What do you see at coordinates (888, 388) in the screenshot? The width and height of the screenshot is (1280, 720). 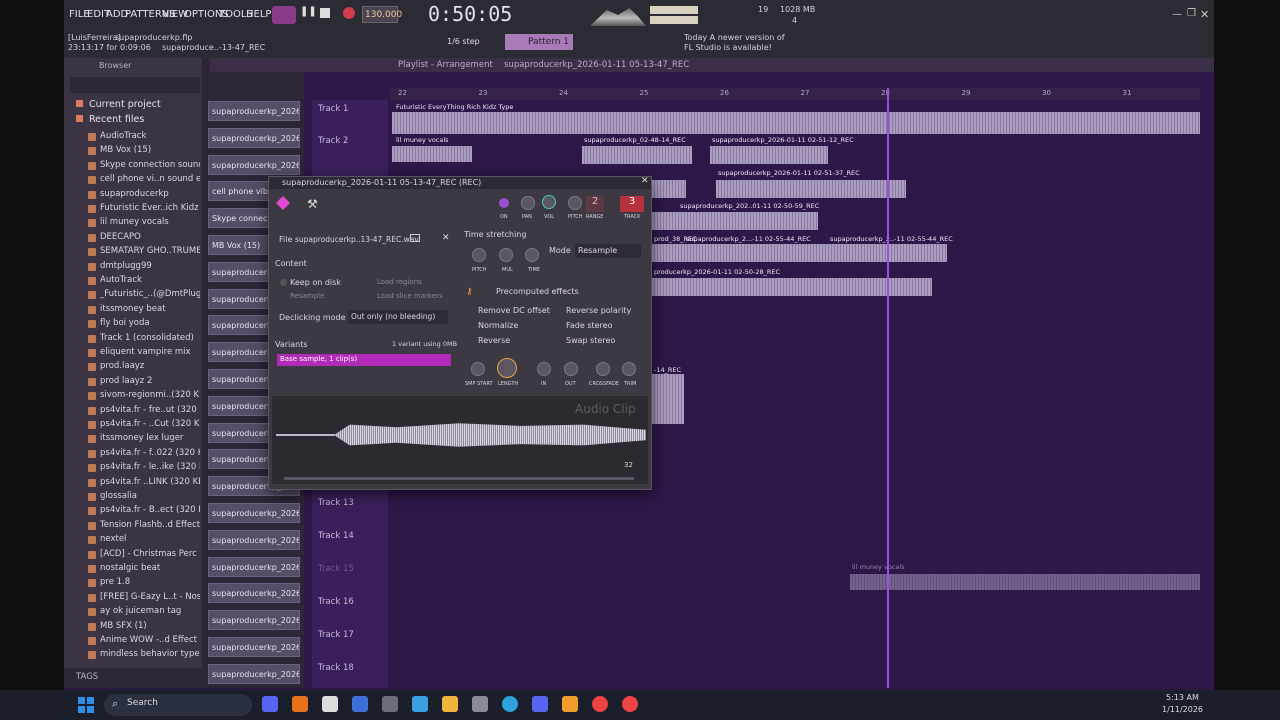 I see `playhead` at bounding box center [888, 388].